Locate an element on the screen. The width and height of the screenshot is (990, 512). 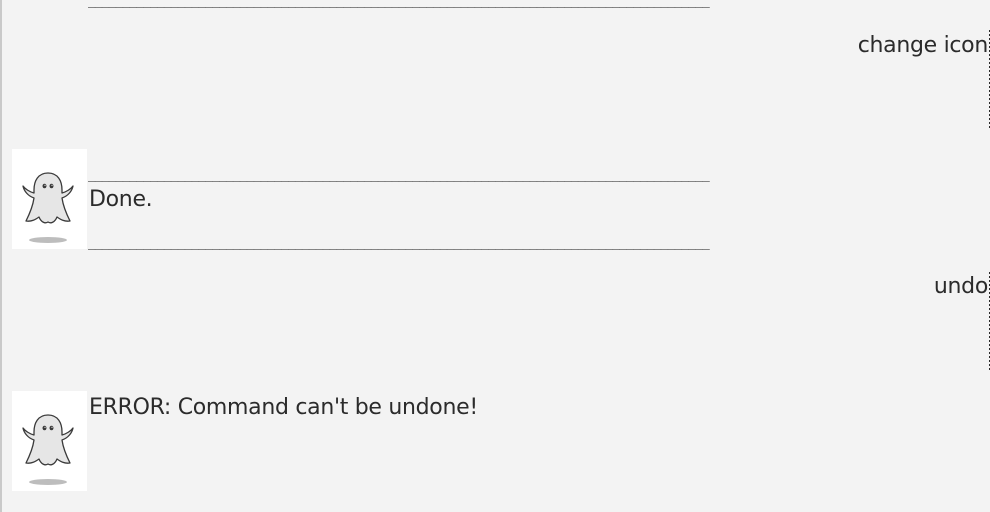
bot-message-done: Done. is located at coordinates (121, 199).